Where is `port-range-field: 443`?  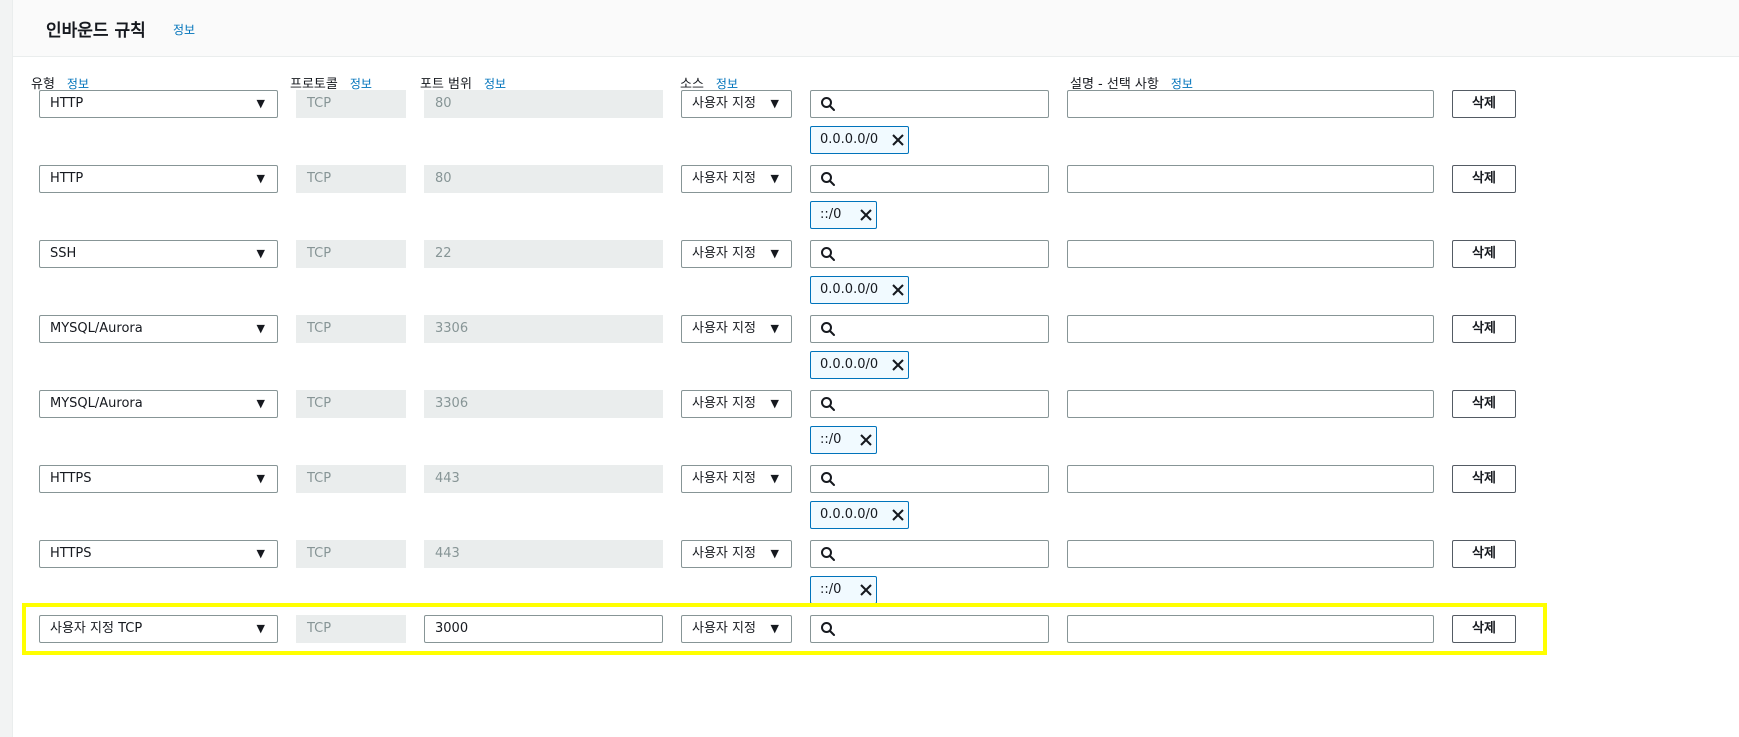
port-range-field: 443 is located at coordinates (543, 479).